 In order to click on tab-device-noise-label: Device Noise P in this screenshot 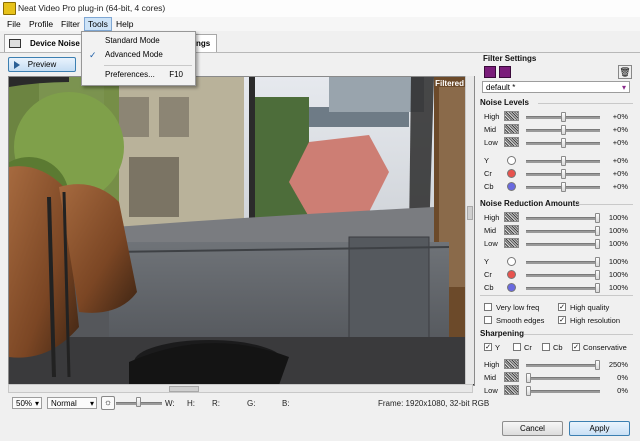, I will do `click(57, 43)`.